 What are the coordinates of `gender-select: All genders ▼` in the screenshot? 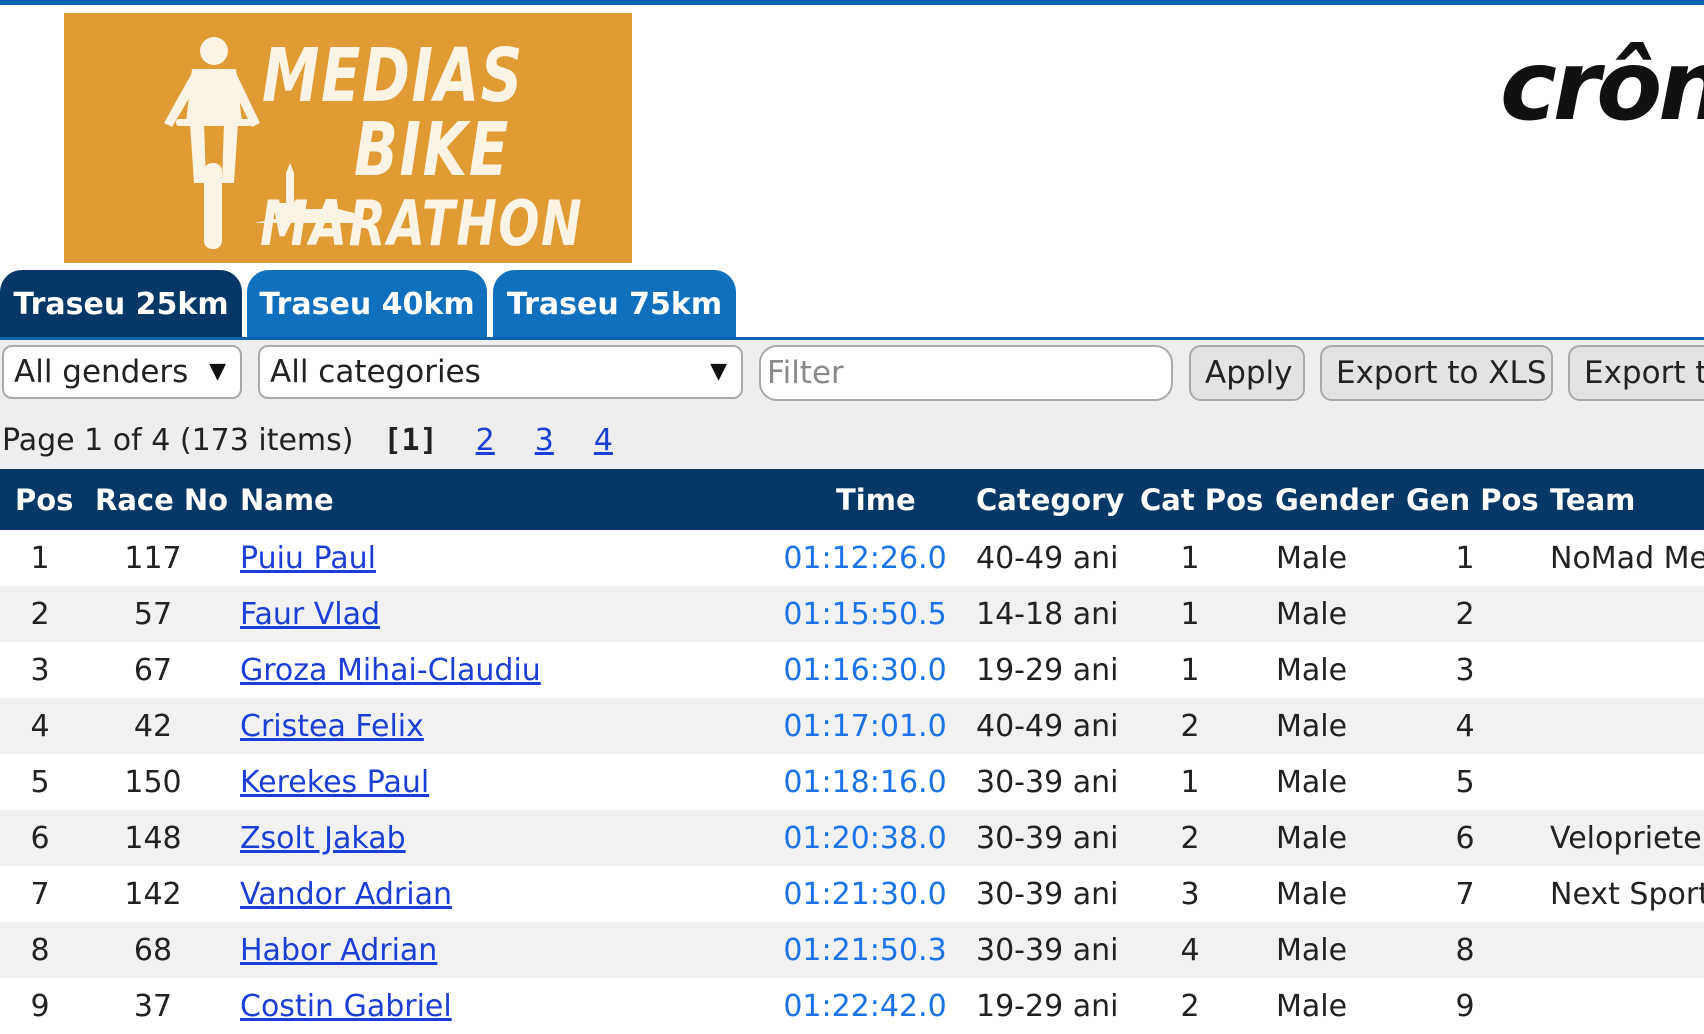 It's located at (122, 372).